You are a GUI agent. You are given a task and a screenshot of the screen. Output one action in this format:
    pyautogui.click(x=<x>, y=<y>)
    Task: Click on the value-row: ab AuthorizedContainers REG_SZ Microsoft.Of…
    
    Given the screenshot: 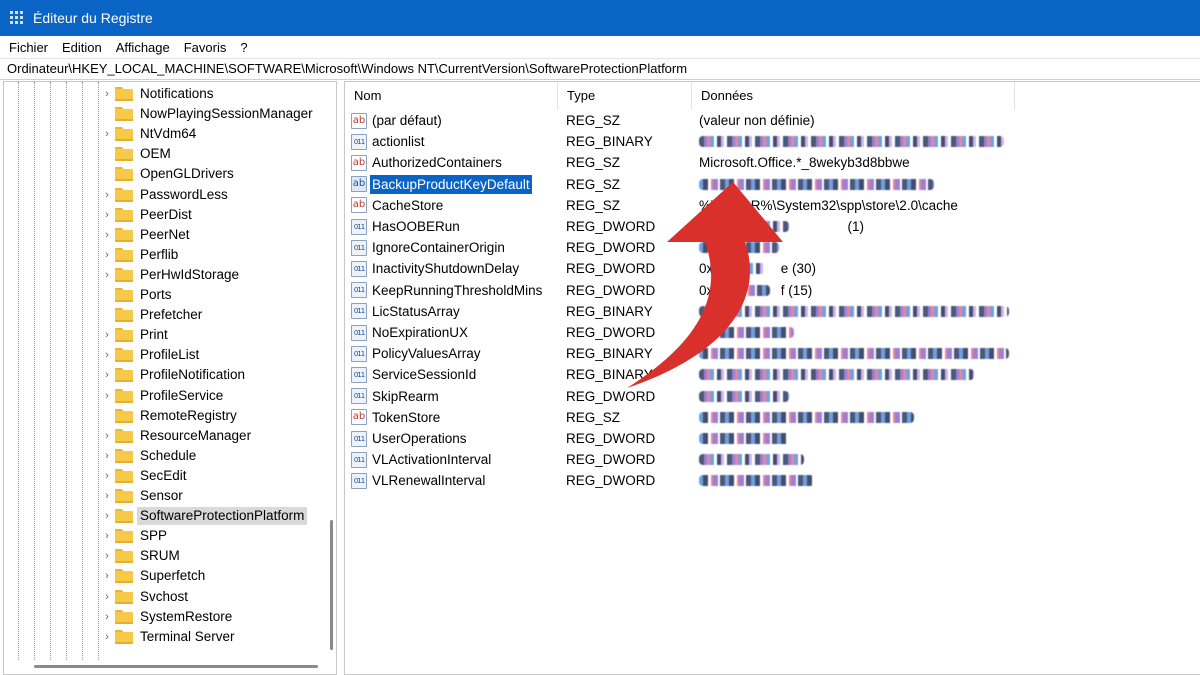 What is the action you would take?
    pyautogui.click(x=772, y=162)
    